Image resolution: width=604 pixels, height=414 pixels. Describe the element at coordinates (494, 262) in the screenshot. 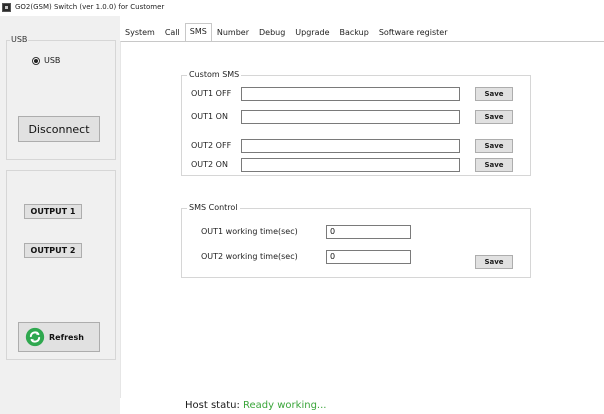

I see `sms-control-save-button: Save` at that location.